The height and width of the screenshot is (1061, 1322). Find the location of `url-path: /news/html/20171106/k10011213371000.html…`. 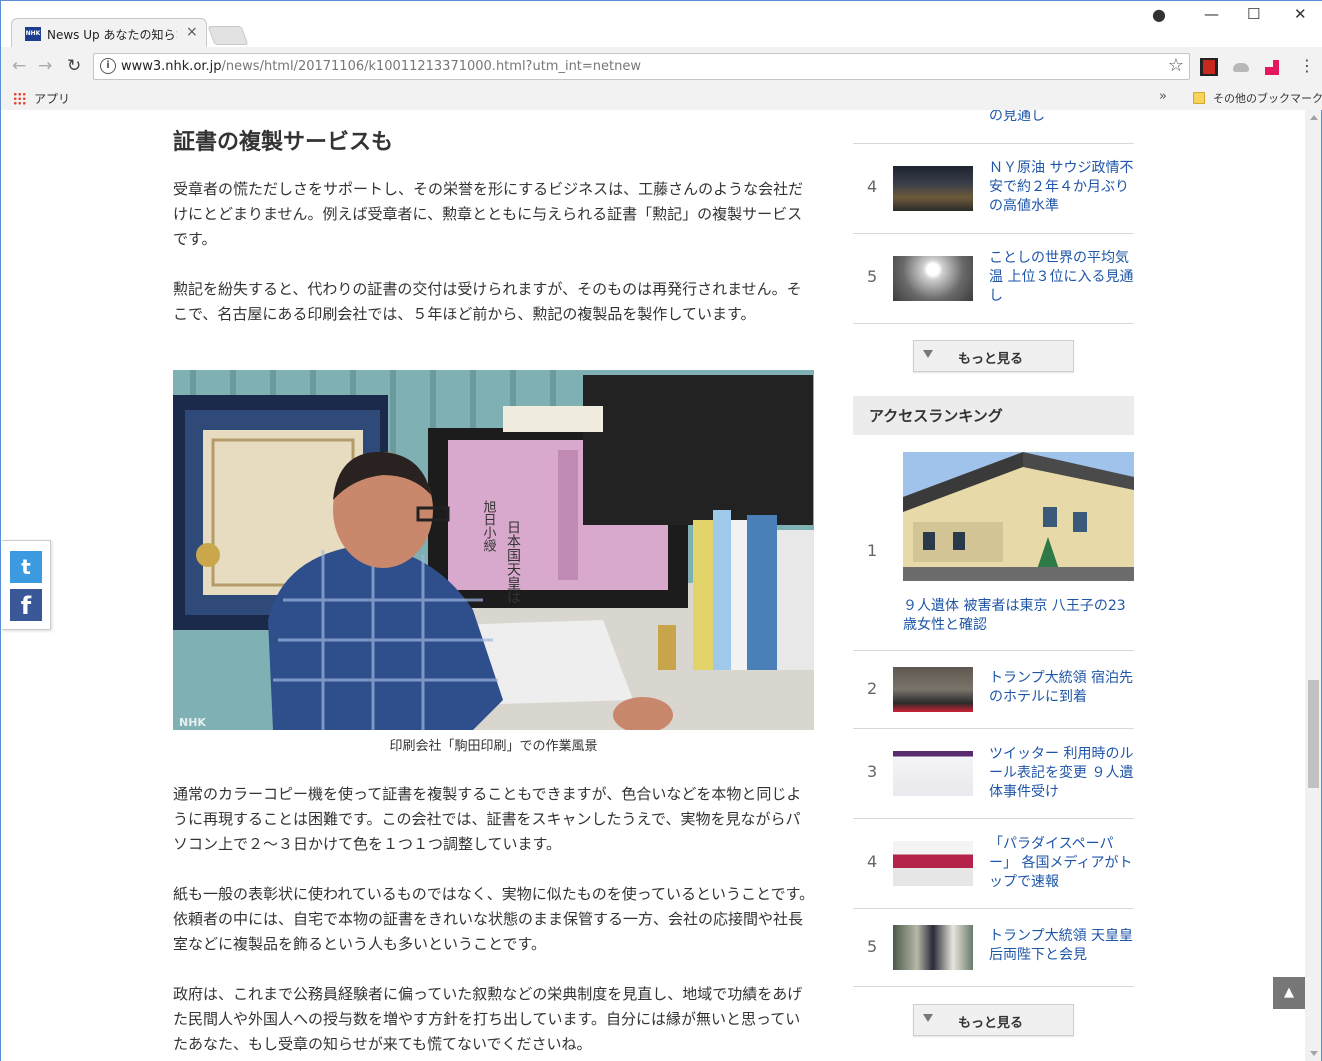

url-path: /news/html/20171106/k10011213371000.html… is located at coordinates (431, 66).